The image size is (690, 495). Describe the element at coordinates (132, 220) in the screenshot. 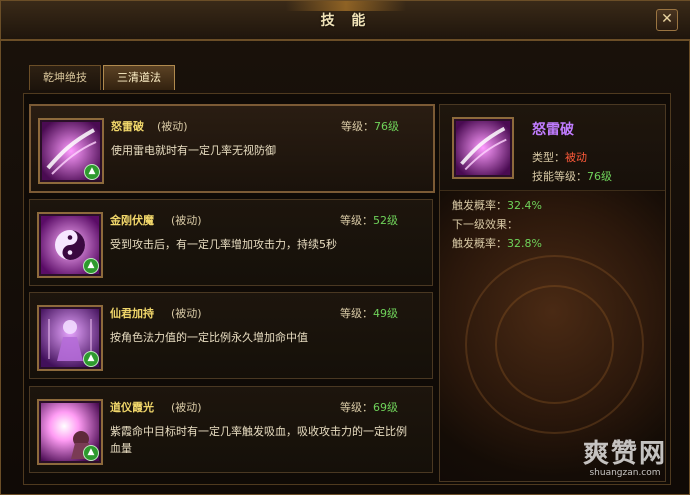

I see `skill-name: 金刚伏魔` at that location.